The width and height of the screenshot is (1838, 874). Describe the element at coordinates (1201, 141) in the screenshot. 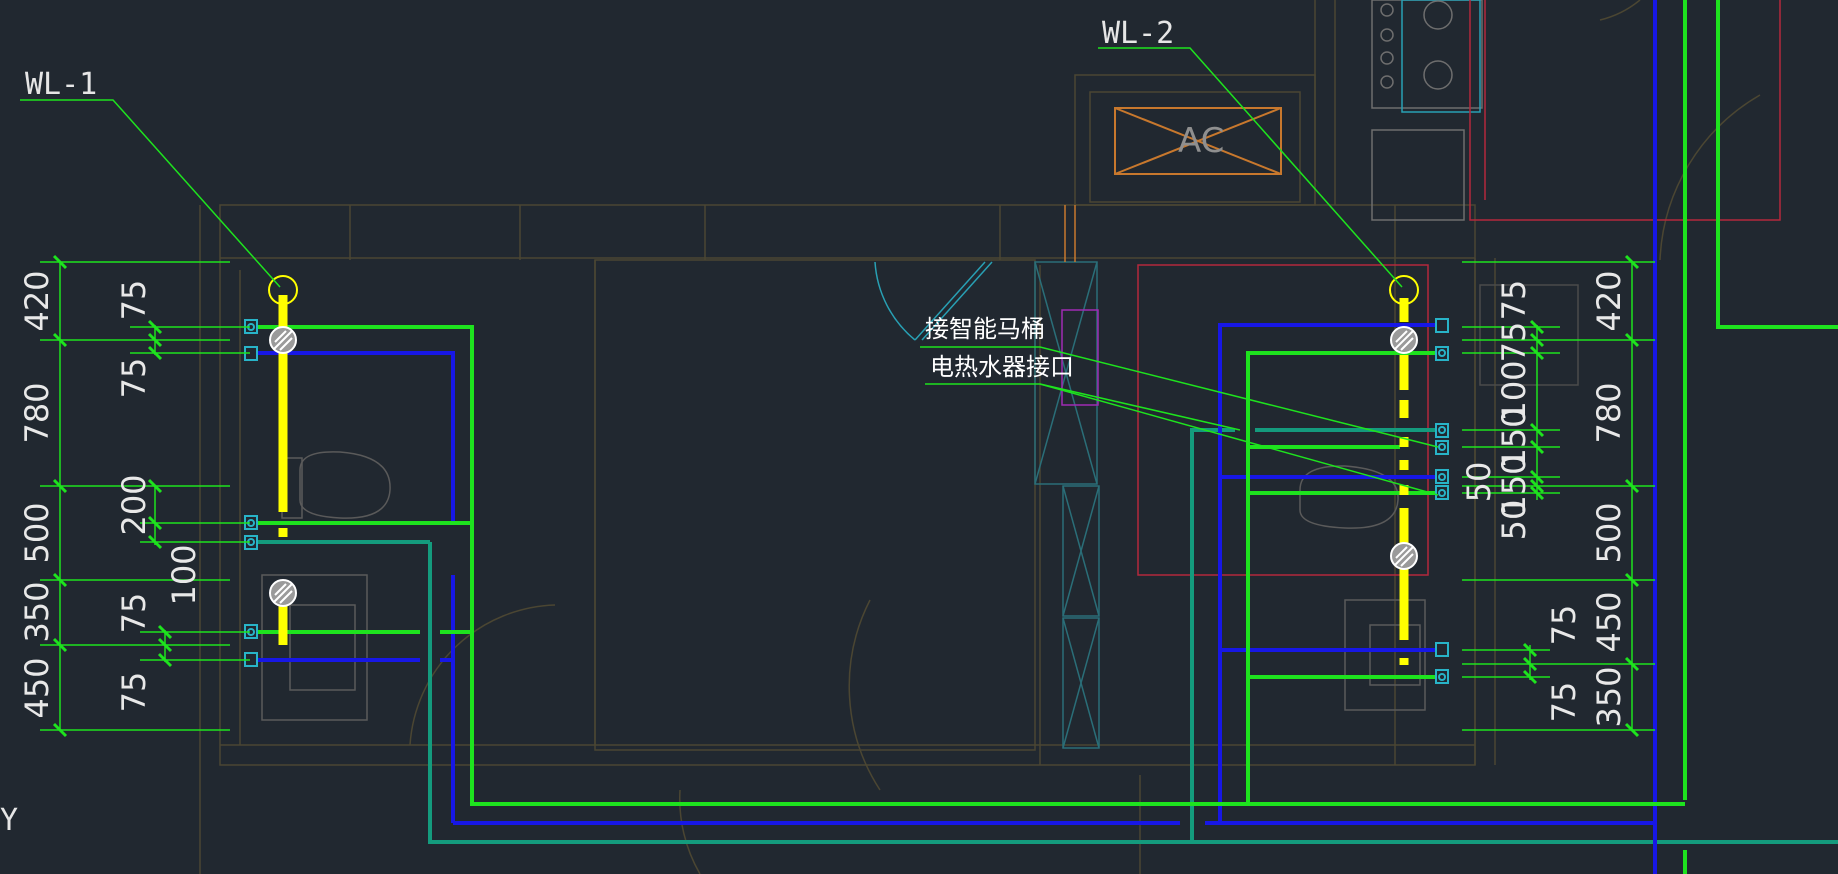

I see `ac-label: AC` at that location.